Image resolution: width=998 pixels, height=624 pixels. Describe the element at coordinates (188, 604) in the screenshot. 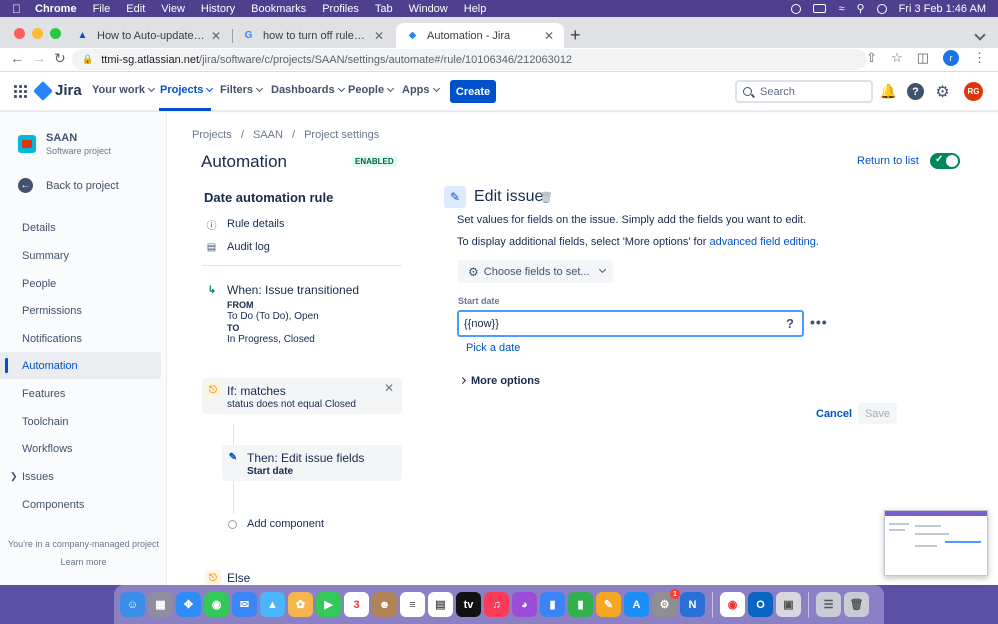

I see `safari-icon: ✥` at that location.